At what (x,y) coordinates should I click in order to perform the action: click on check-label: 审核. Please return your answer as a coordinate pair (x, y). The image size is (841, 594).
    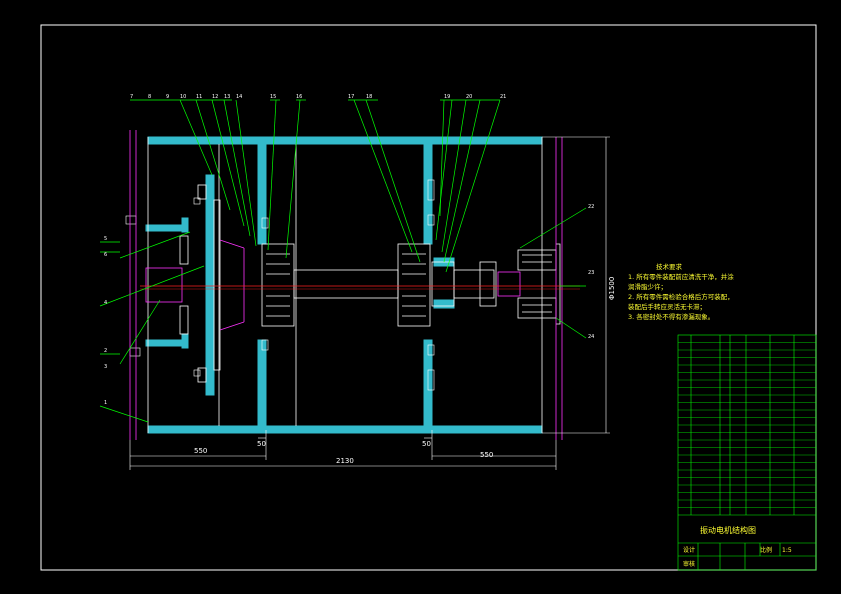
    Looking at the image, I should click on (689, 564).